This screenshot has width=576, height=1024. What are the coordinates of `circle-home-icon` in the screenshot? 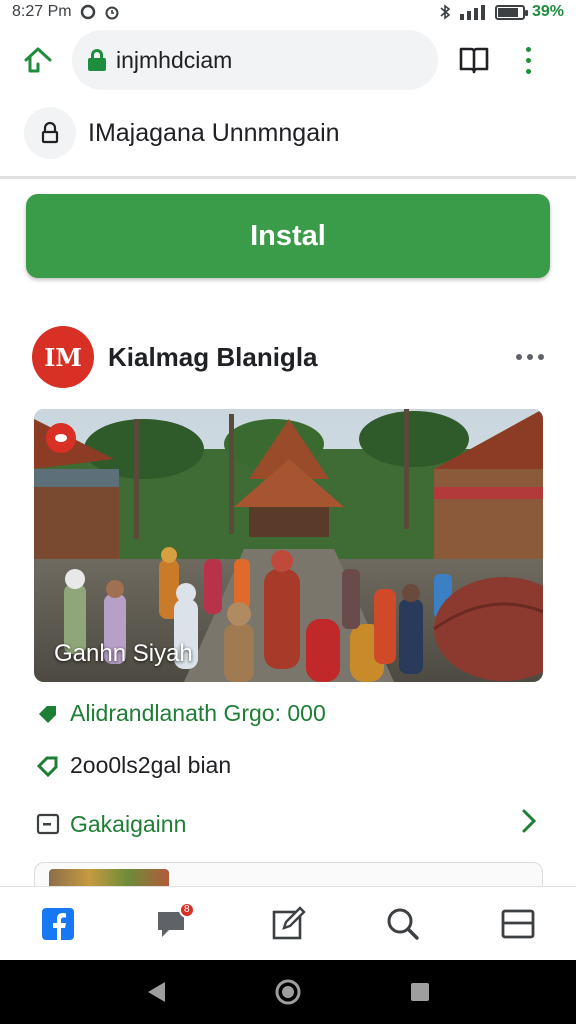 It's located at (288, 992).